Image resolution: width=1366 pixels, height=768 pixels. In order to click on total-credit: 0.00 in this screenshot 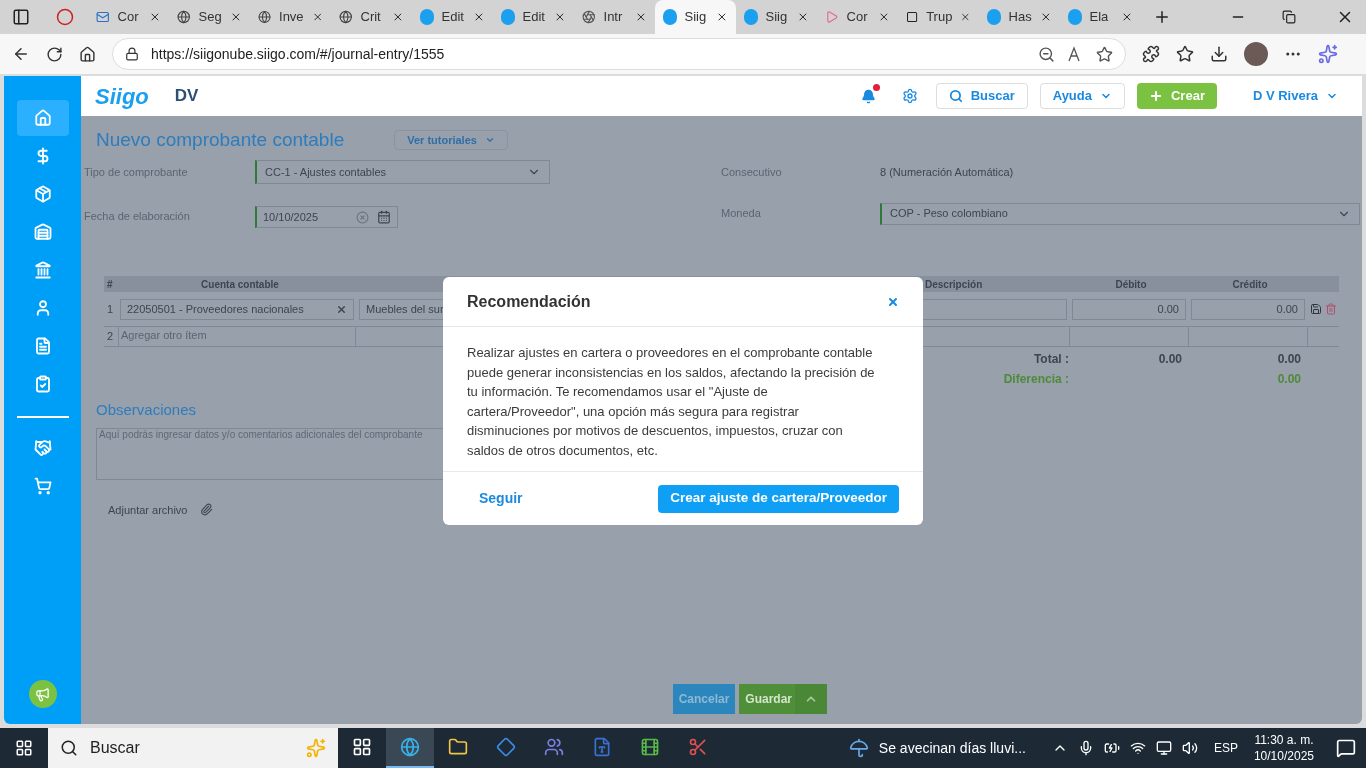, I will do `click(1288, 359)`.